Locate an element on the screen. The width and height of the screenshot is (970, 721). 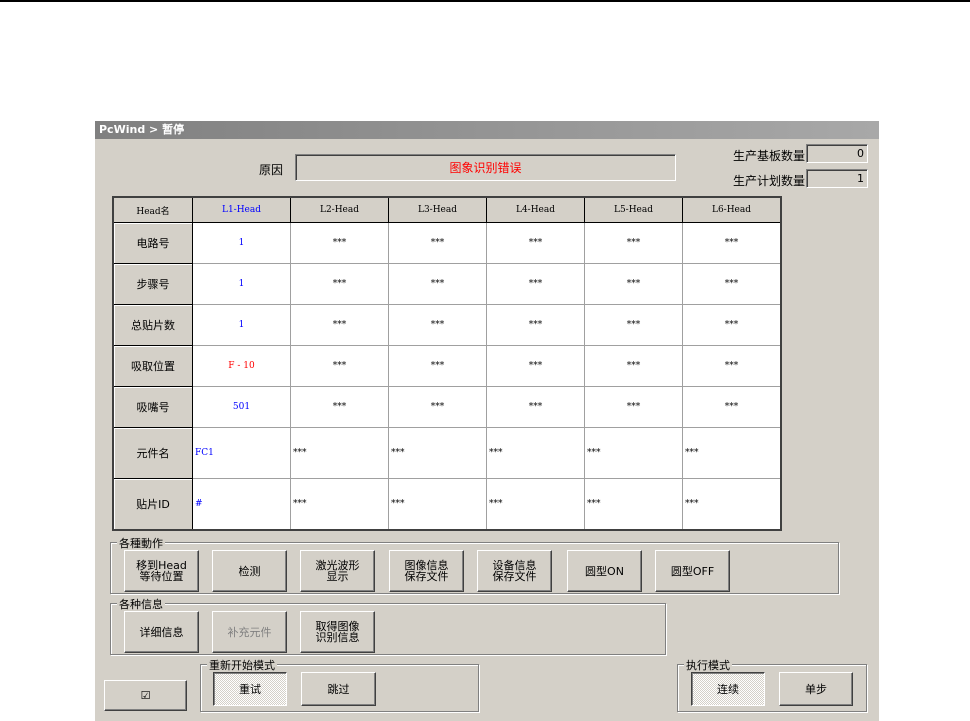
actions-button-0: 移到Head 等待位置 is located at coordinates (161, 571).